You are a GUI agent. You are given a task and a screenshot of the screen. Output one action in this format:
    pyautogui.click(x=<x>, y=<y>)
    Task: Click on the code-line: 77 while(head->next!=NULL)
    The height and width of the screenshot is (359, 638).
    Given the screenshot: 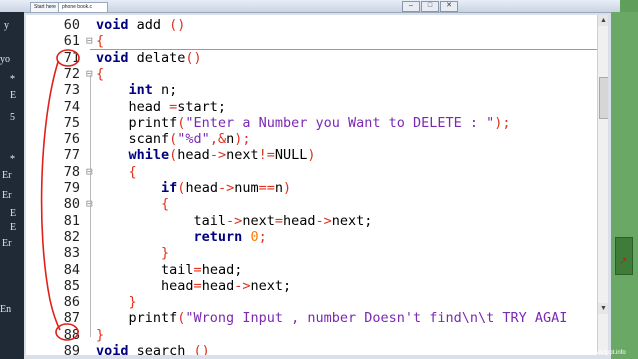 What is the action you would take?
    pyautogui.click(x=311, y=155)
    